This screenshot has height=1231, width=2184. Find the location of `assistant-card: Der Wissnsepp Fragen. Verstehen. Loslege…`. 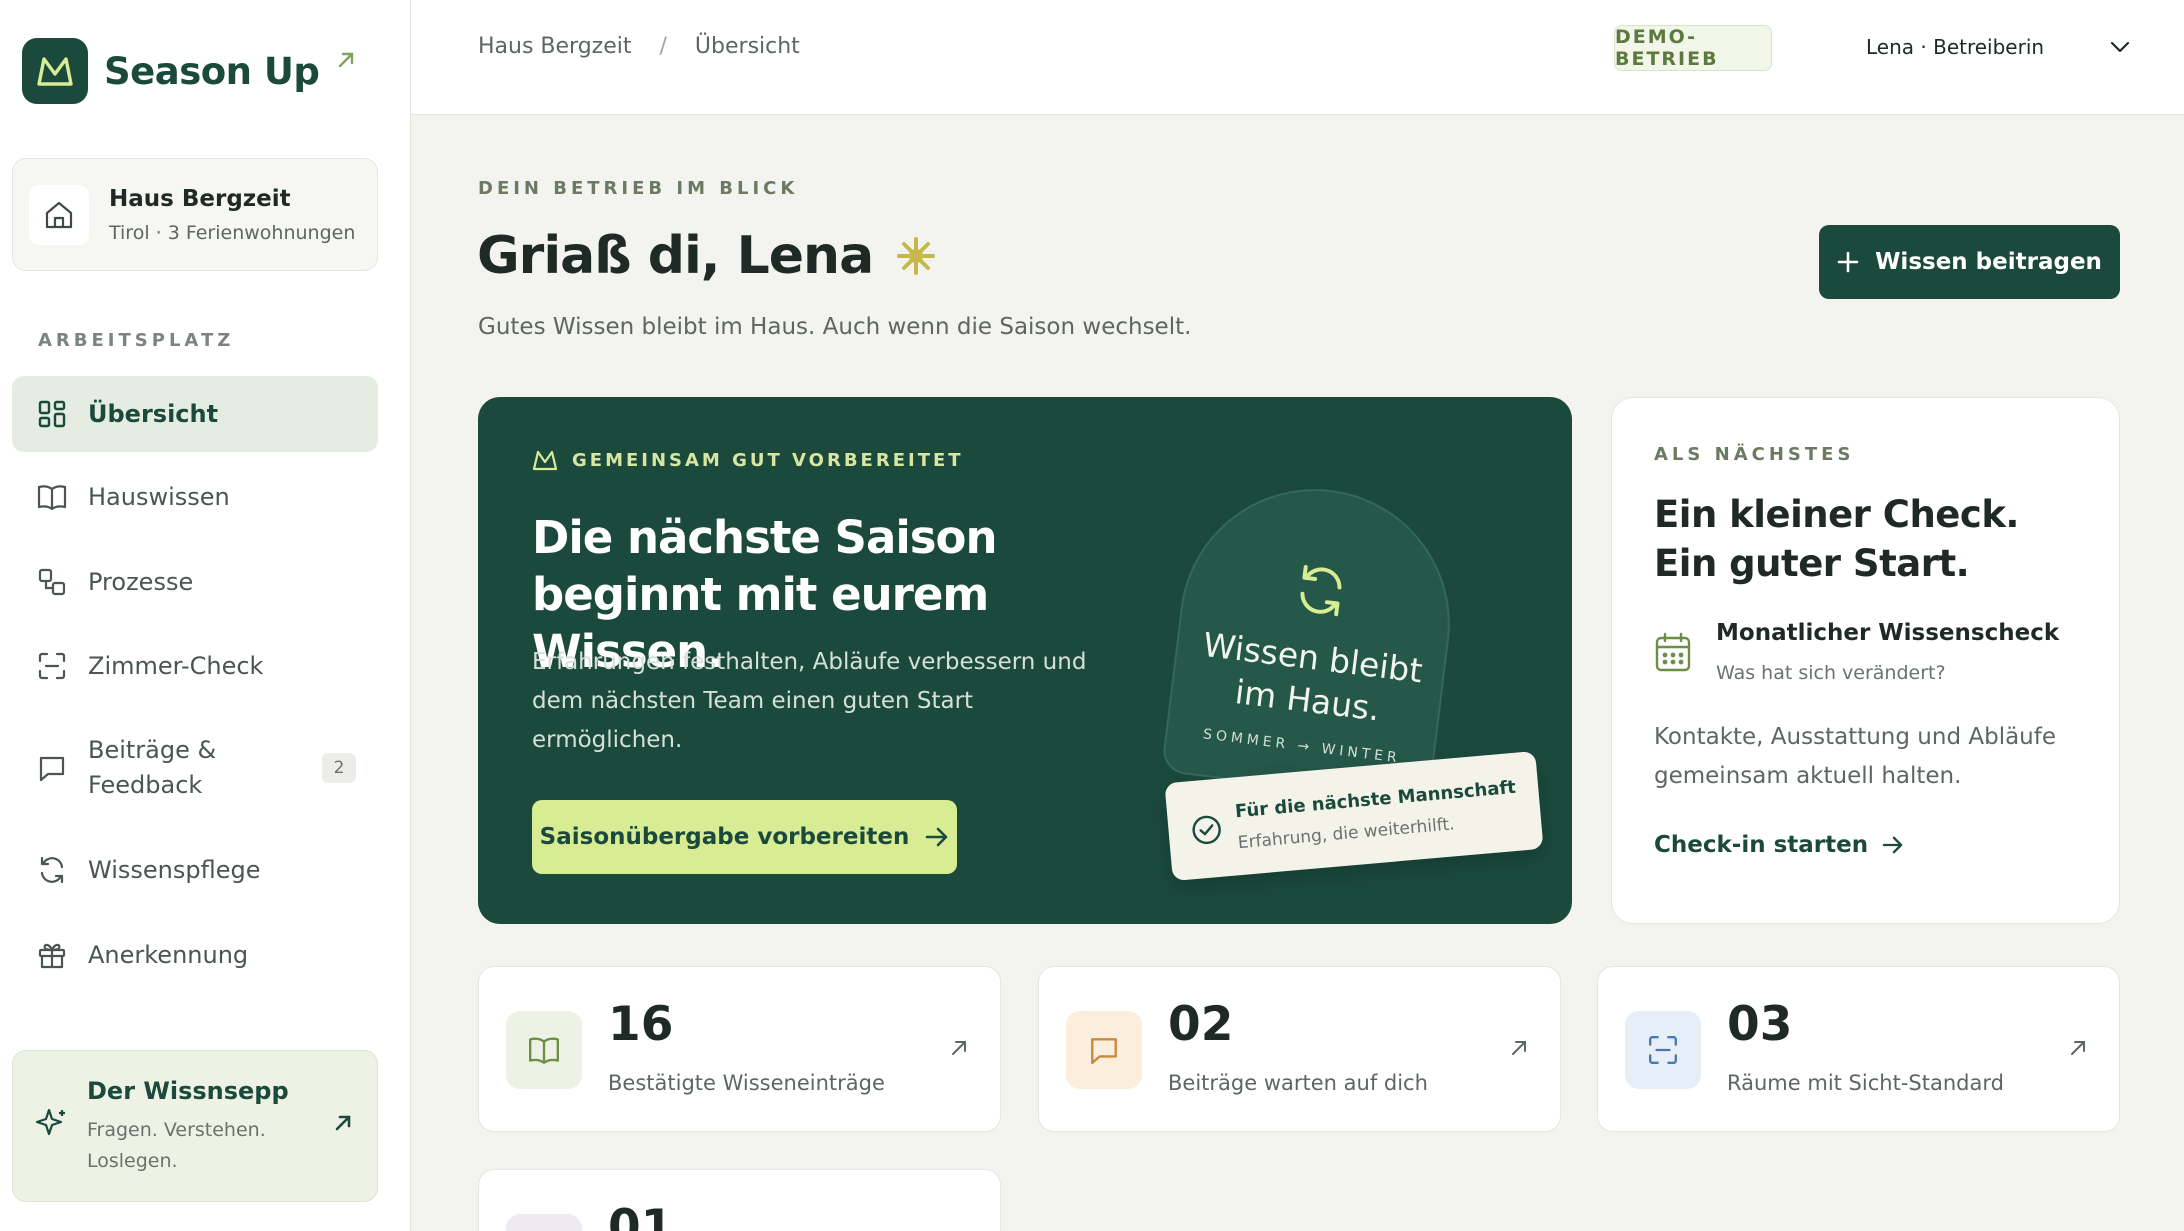

assistant-card: Der Wissnsepp Fragen. Verstehen. Loslege… is located at coordinates (195, 1126).